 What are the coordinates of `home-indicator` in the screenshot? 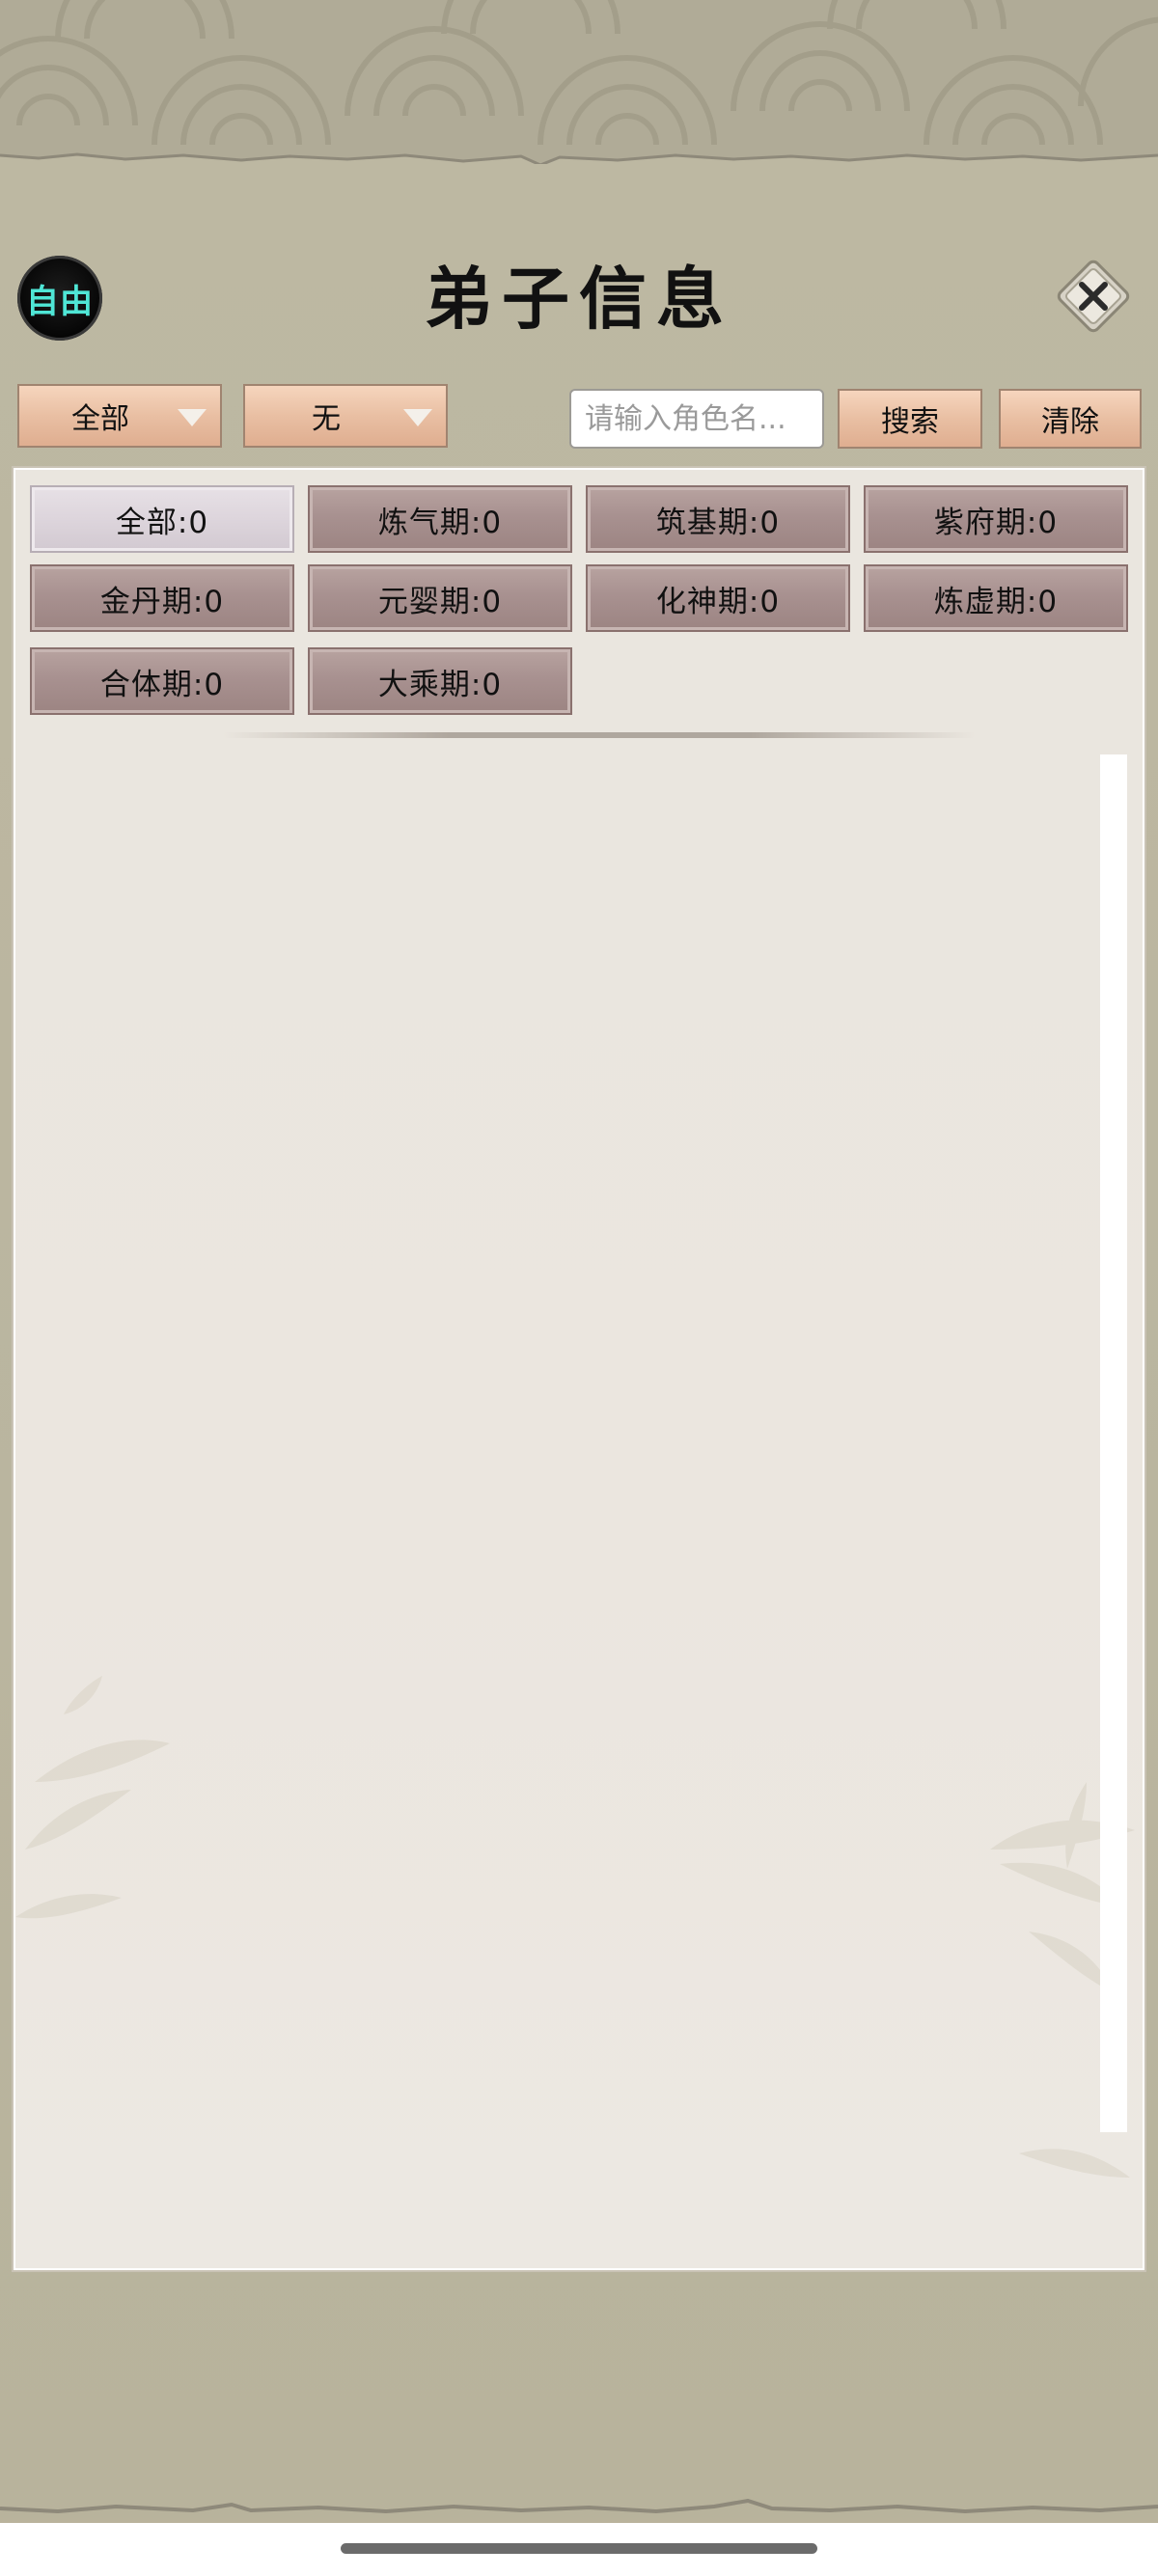 It's located at (579, 2549).